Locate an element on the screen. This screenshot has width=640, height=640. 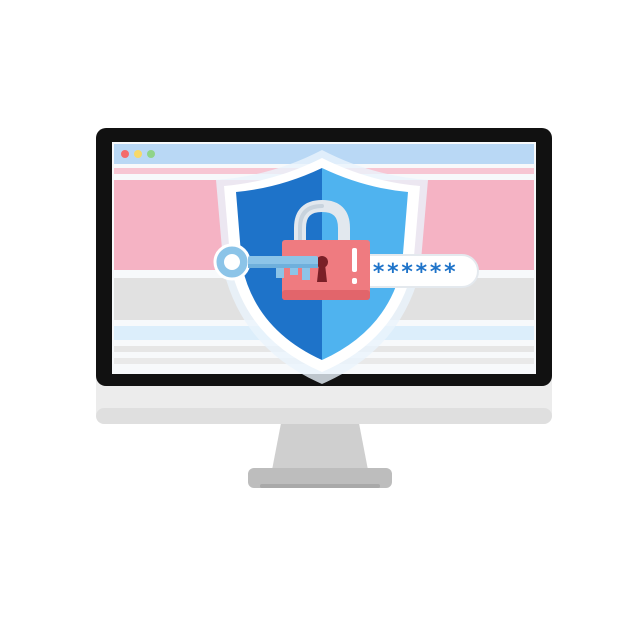
stand-shadow is located at coordinates (320, 486).